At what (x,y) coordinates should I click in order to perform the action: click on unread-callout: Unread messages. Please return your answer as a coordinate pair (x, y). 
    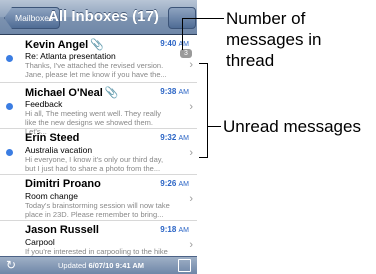
    Looking at the image, I should click on (292, 126).